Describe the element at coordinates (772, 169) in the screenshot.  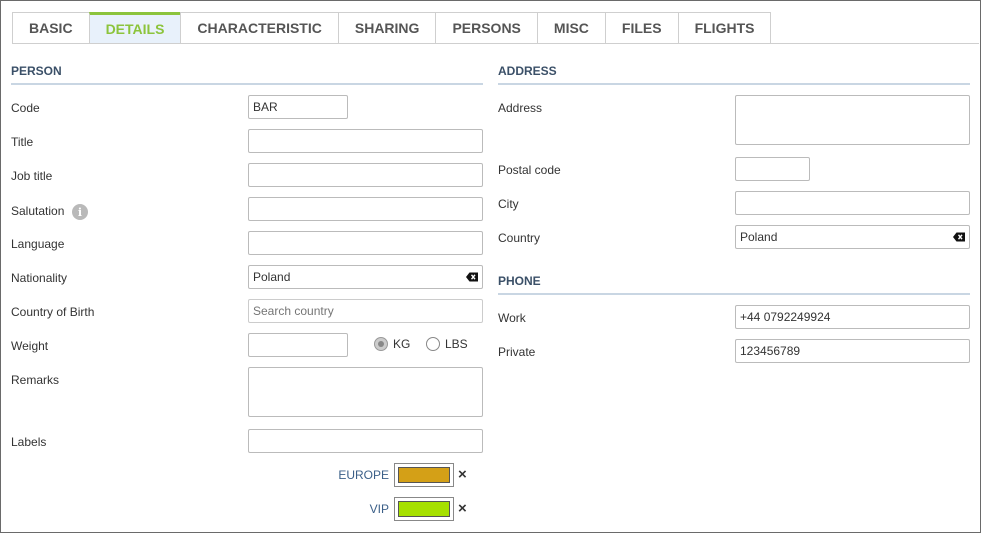
I see `postal-code-field` at that location.